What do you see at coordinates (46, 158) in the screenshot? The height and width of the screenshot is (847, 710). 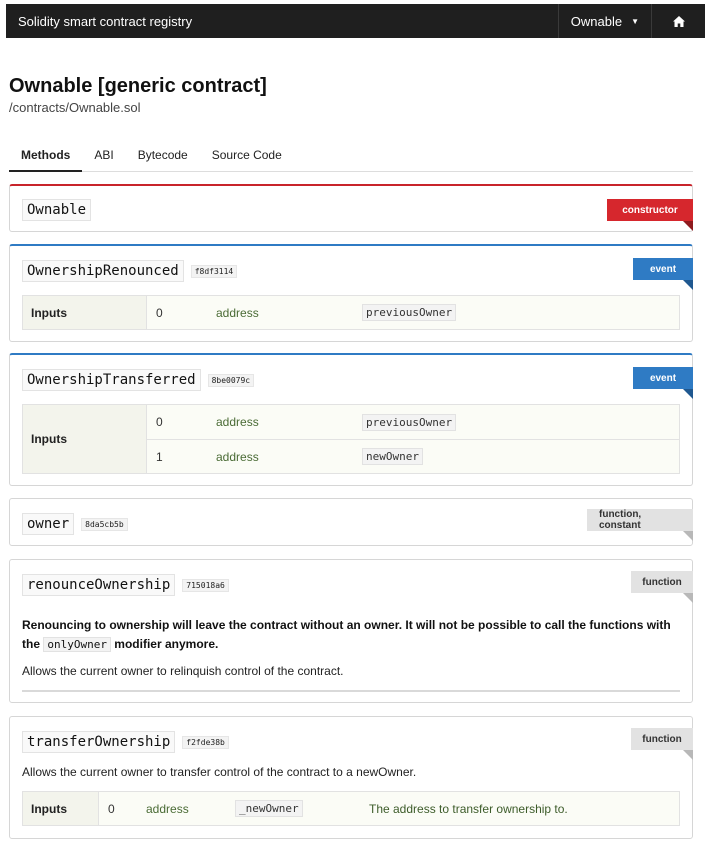 I see `tab-methods: Methods` at bounding box center [46, 158].